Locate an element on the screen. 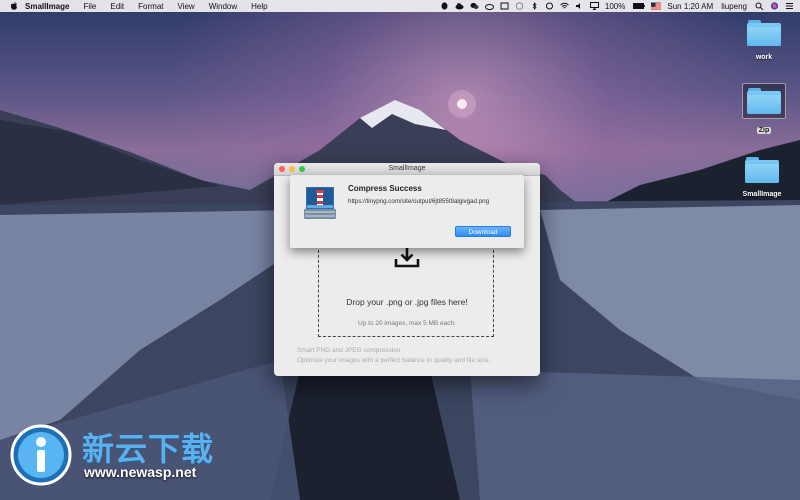  zoom-button is located at coordinates (302, 169).